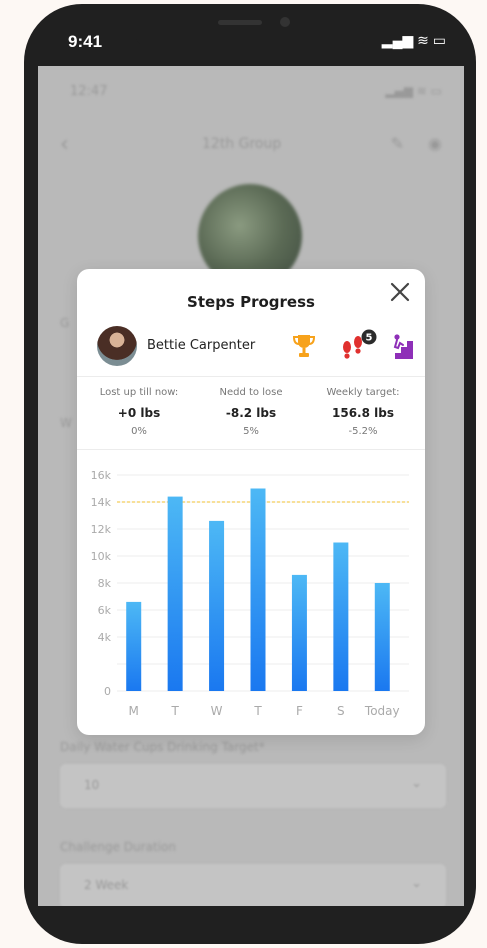 The height and width of the screenshot is (948, 487). I want to click on duration-select: 2 Week ⌄, so click(253, 885).